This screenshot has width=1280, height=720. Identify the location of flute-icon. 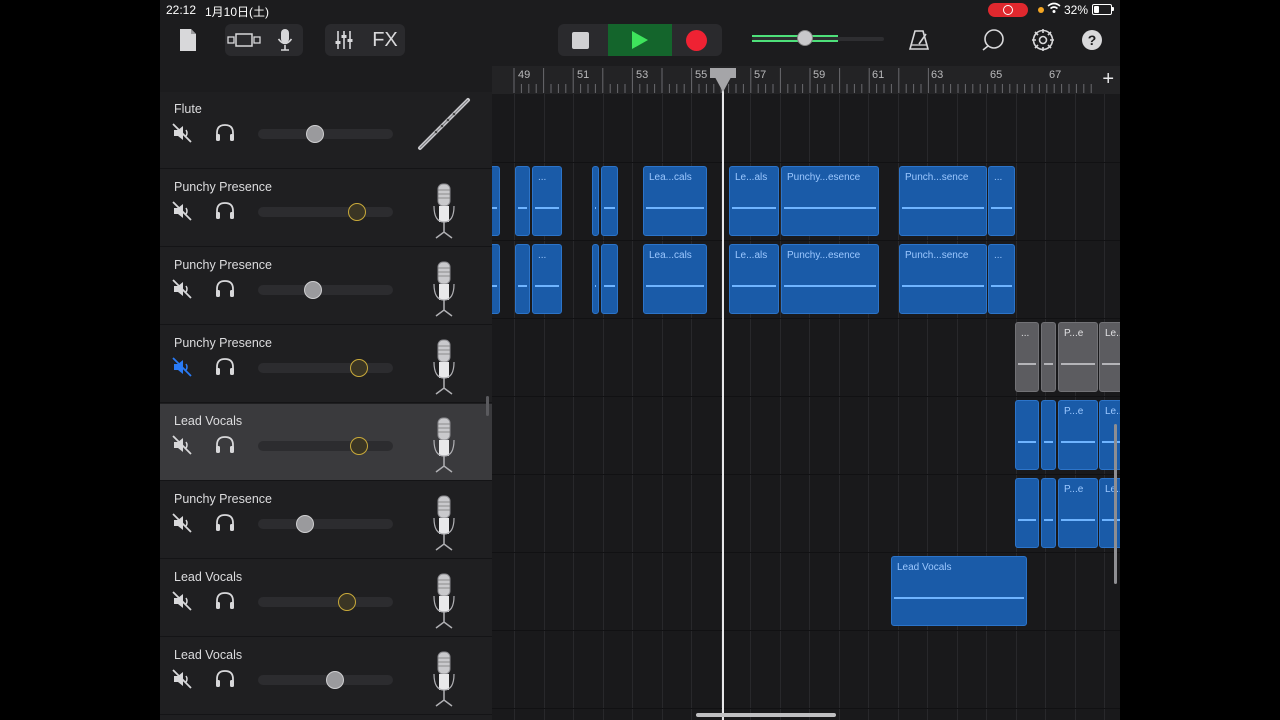
(444, 124).